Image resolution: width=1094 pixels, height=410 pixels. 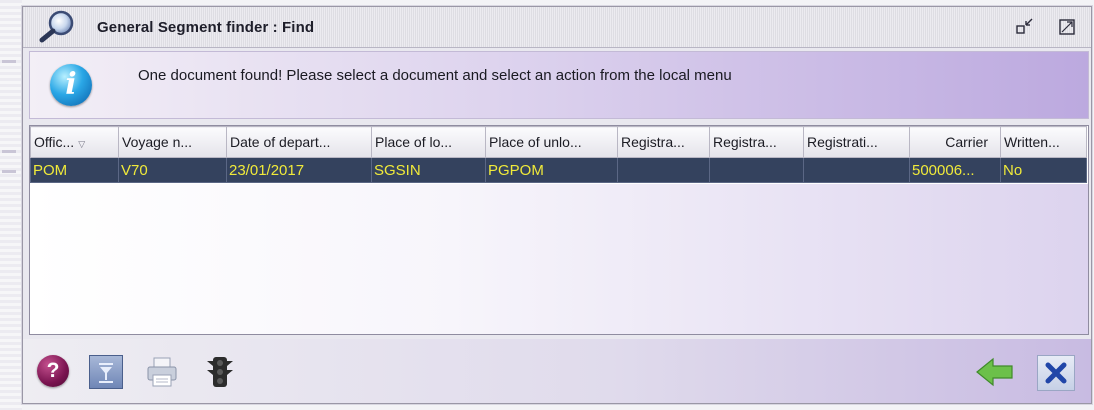 I want to click on cell-written: No, so click(x=1043, y=170).